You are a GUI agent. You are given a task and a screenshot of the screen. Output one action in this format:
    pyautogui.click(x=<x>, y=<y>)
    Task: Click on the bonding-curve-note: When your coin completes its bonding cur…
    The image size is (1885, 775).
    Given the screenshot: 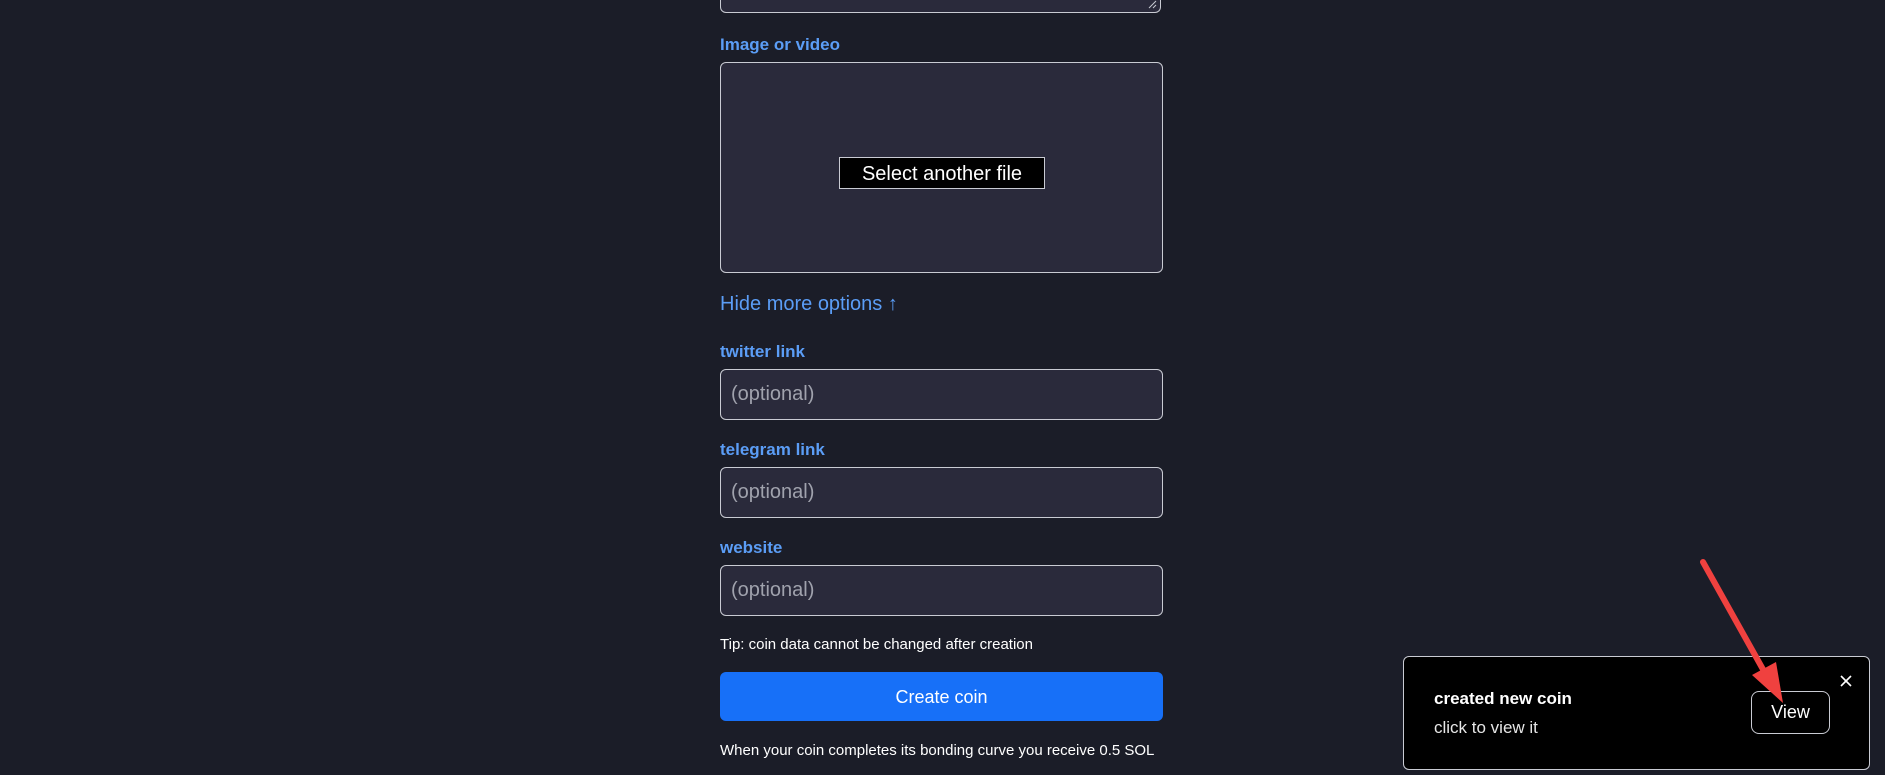 What is the action you would take?
    pyautogui.click(x=937, y=750)
    